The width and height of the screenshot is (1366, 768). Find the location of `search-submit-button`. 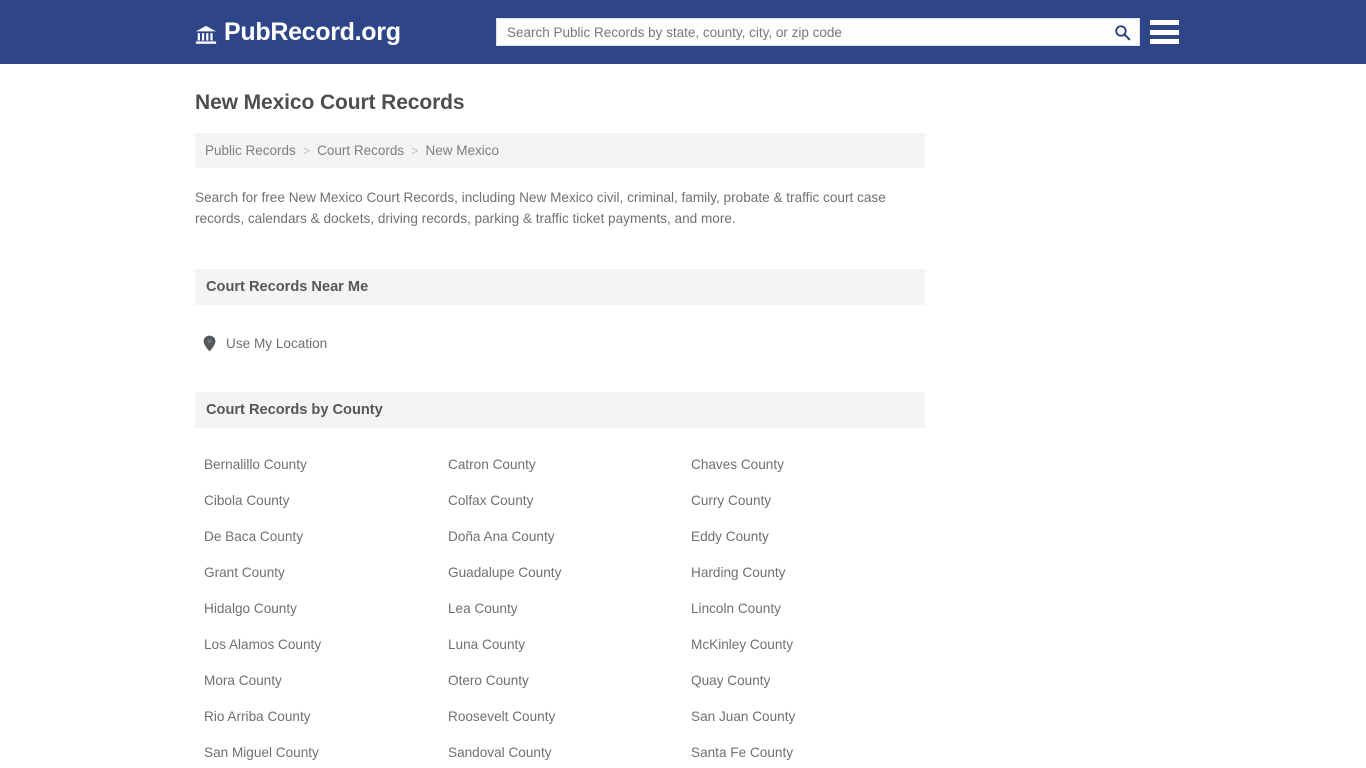

search-submit-button is located at coordinates (1122, 32).